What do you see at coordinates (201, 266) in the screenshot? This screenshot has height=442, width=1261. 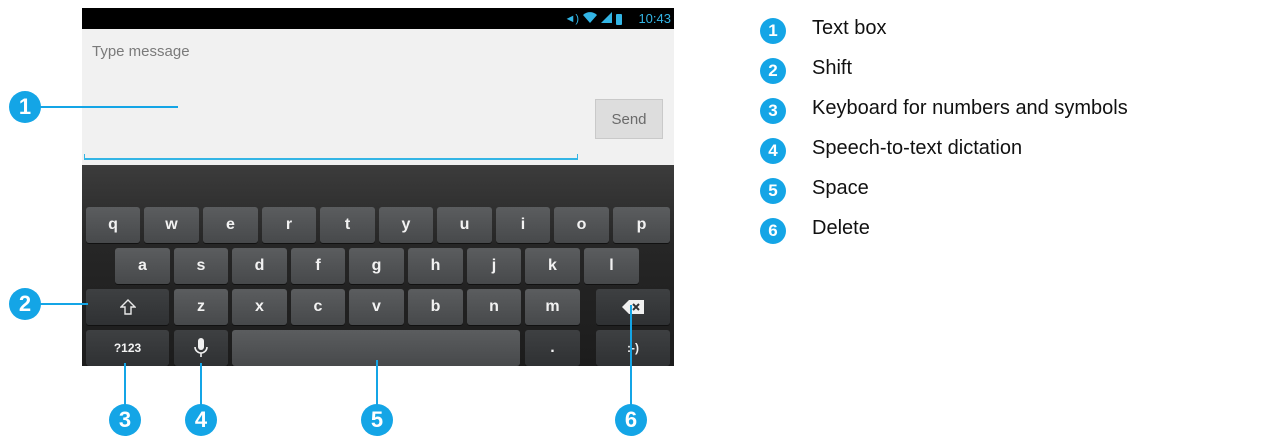 I see `key-s: s` at bounding box center [201, 266].